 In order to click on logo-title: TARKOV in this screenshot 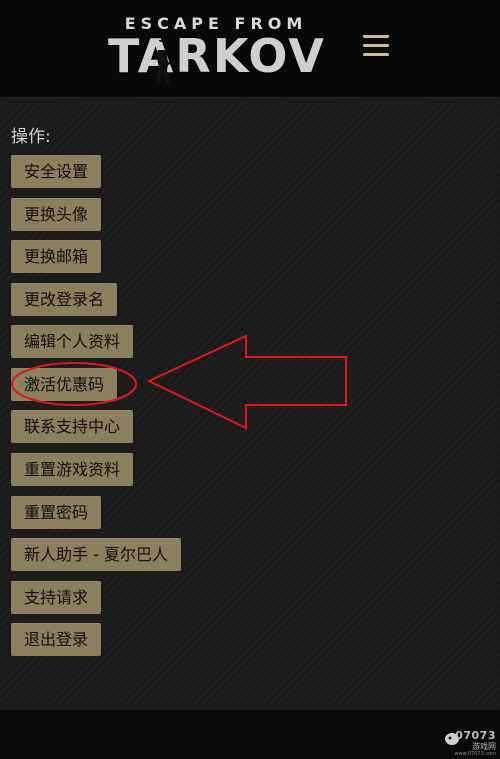, I will do `click(217, 56)`.